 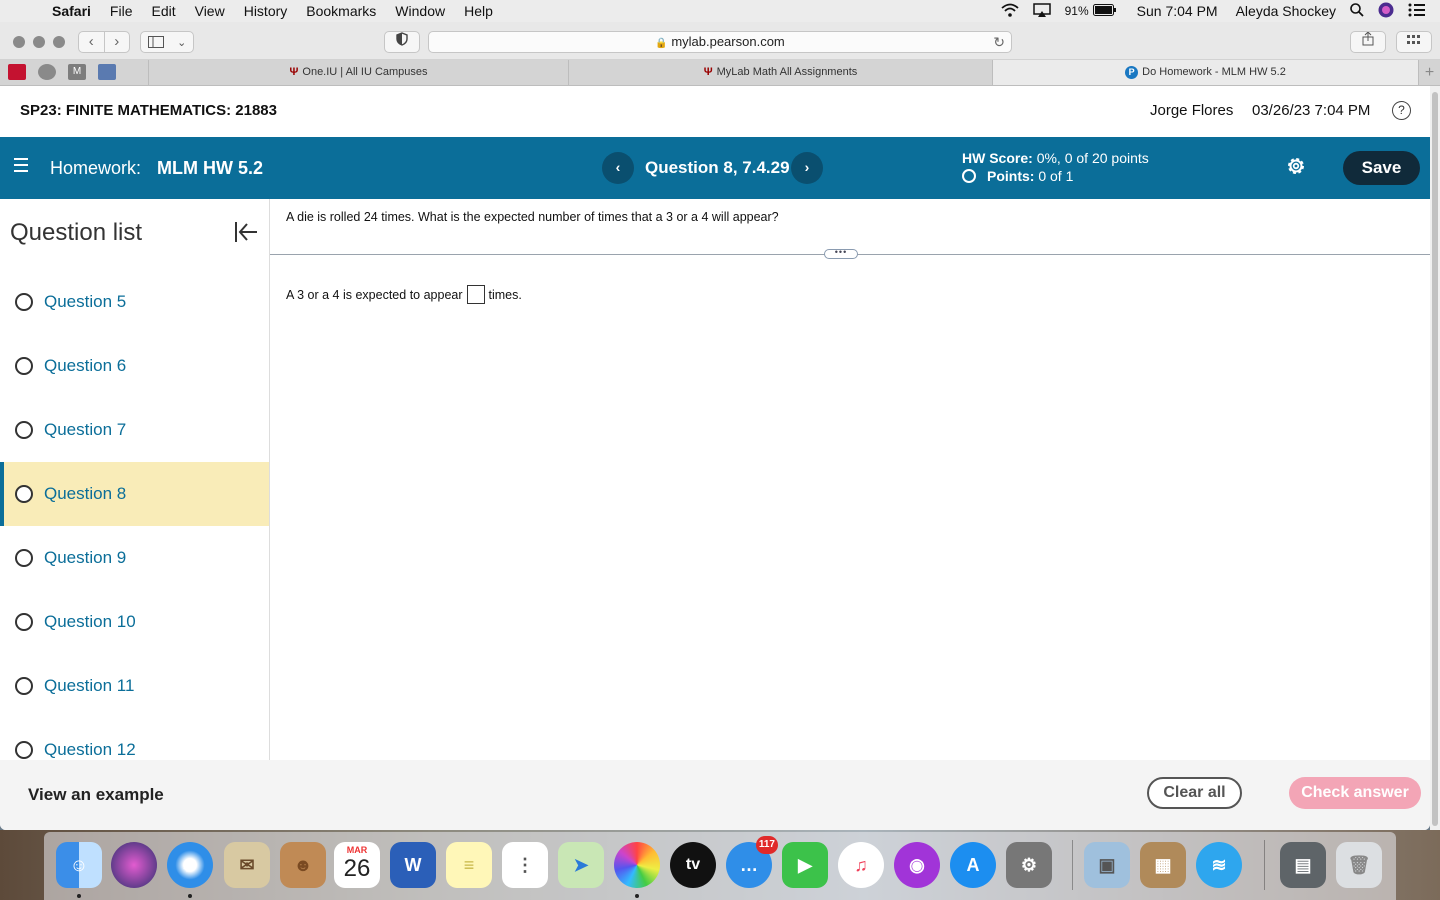 I want to click on forward-button: ›, so click(x=116, y=42).